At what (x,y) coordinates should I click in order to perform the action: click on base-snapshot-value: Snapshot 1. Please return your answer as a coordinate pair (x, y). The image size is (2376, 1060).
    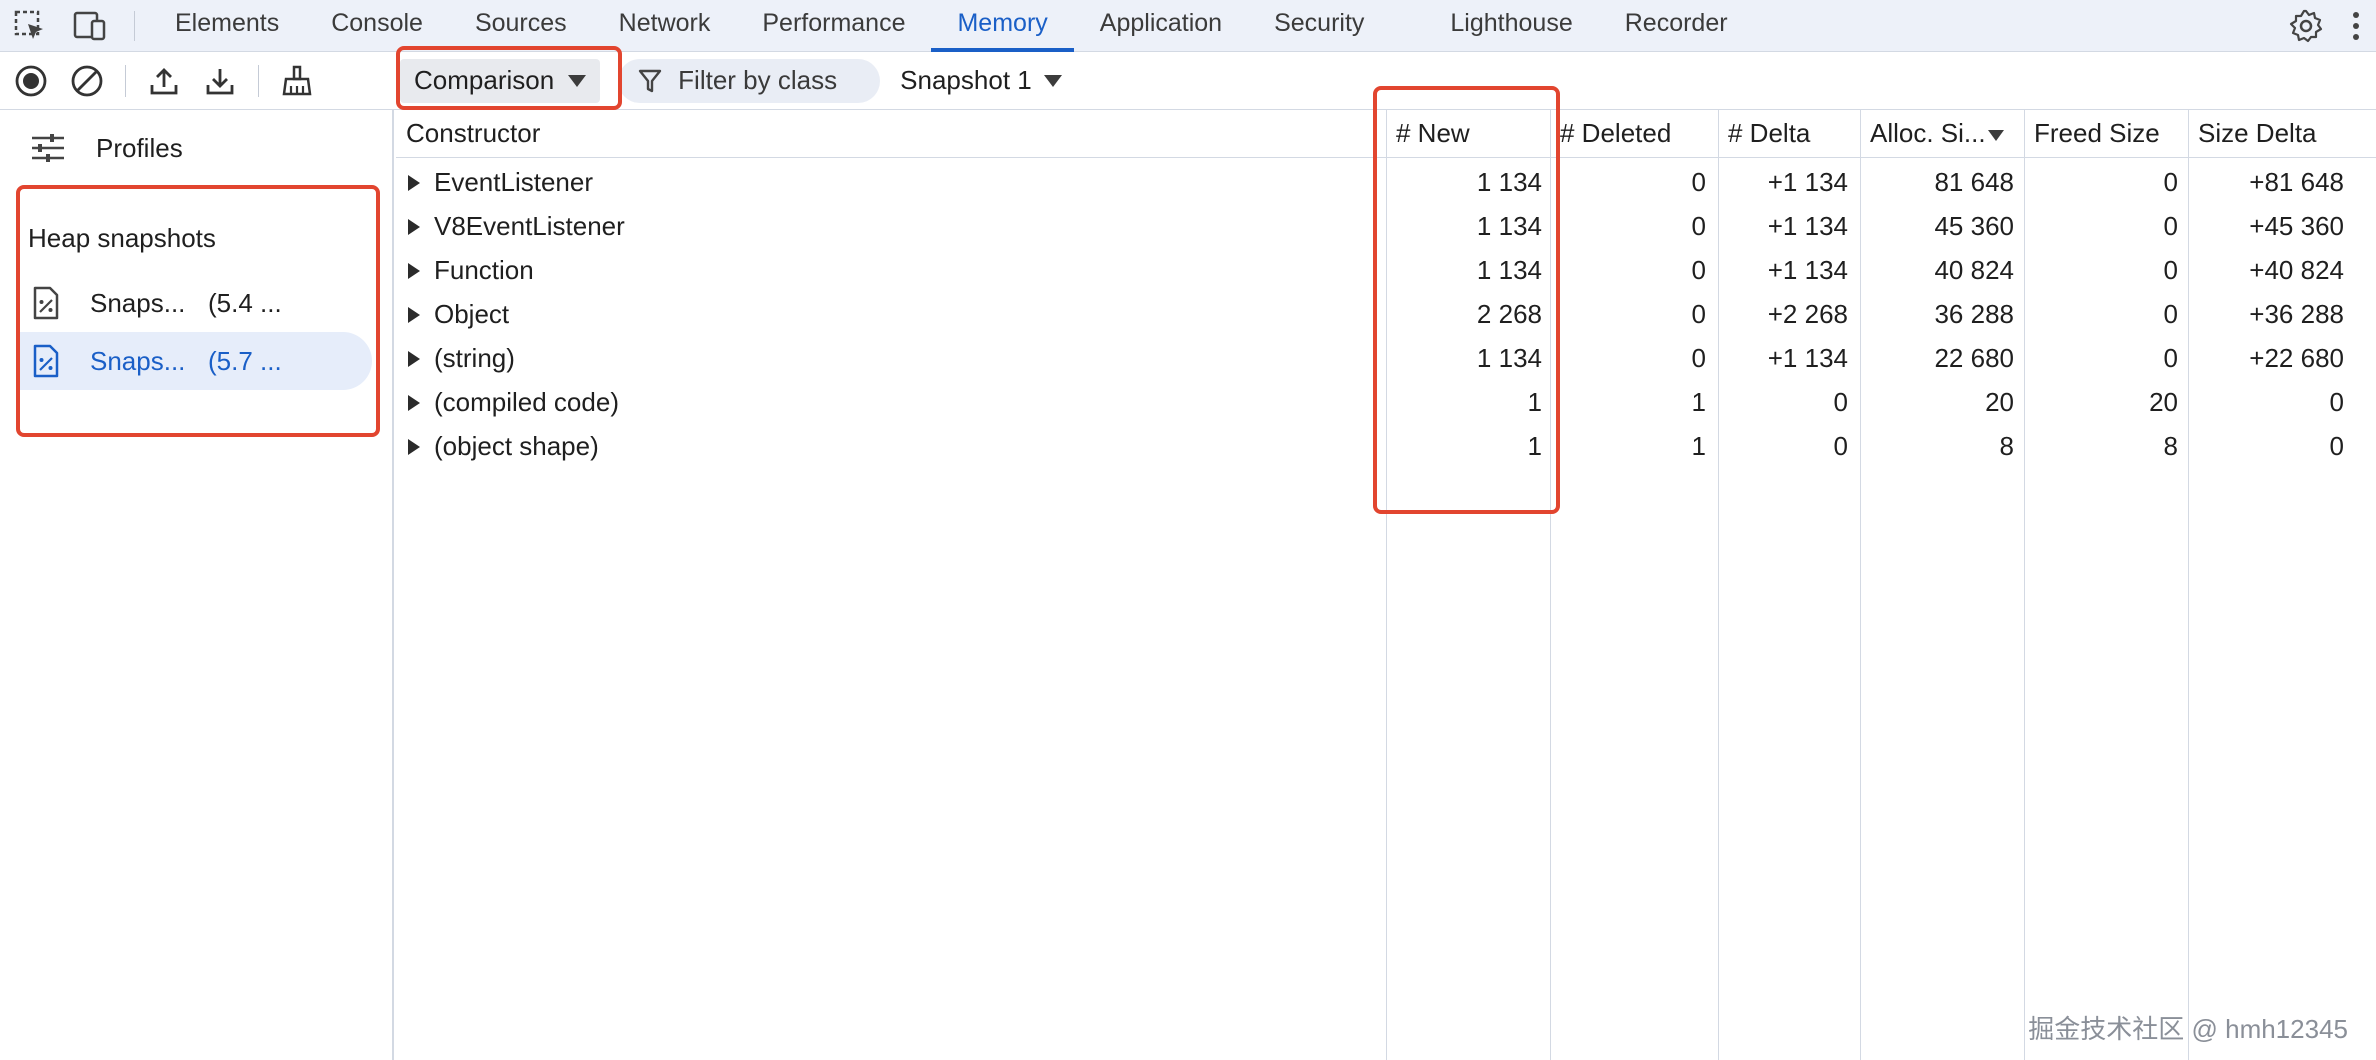
    Looking at the image, I should click on (966, 80).